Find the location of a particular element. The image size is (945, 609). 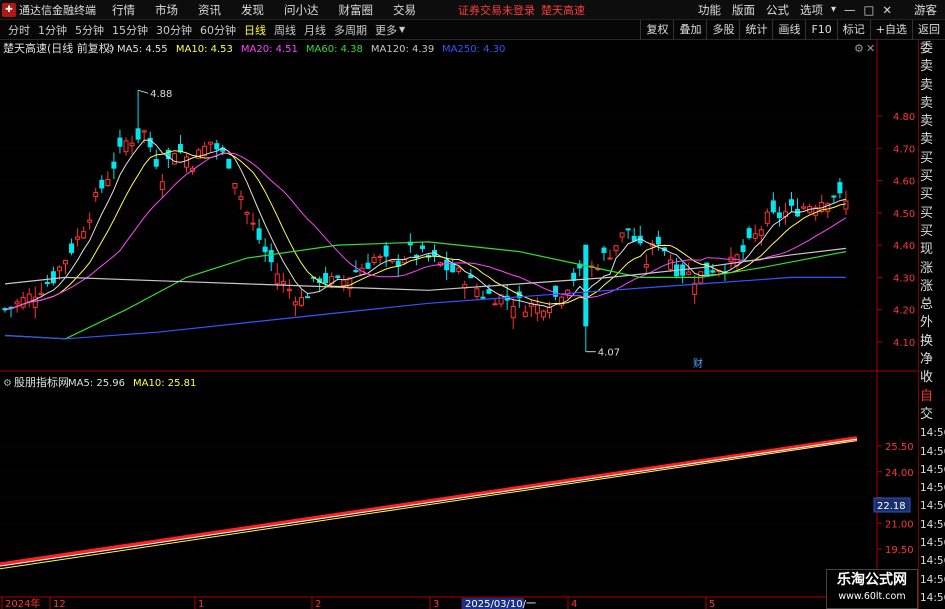

menu-item-ask-xiaoda: 问小达 is located at coordinates (301, 10).